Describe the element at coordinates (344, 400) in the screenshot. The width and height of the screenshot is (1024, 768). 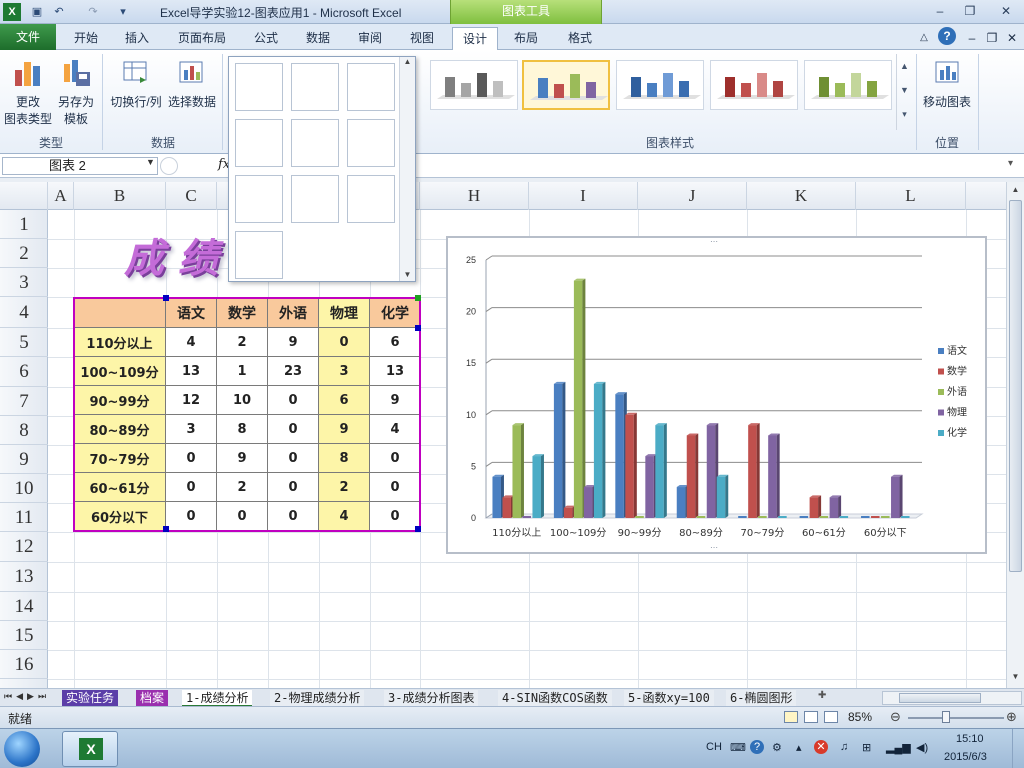
I see `table-cell: 6` at that location.